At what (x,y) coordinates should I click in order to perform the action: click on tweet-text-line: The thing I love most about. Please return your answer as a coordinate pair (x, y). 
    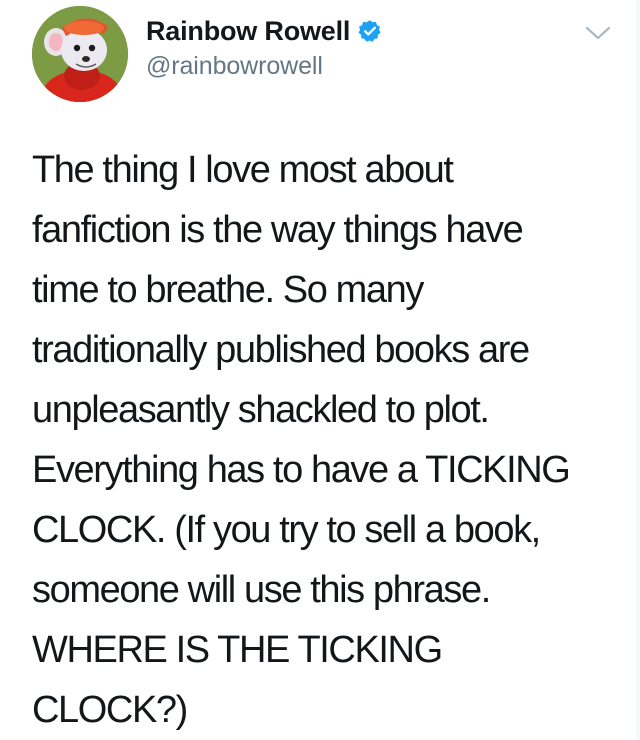
    Looking at the image, I should click on (243, 170).